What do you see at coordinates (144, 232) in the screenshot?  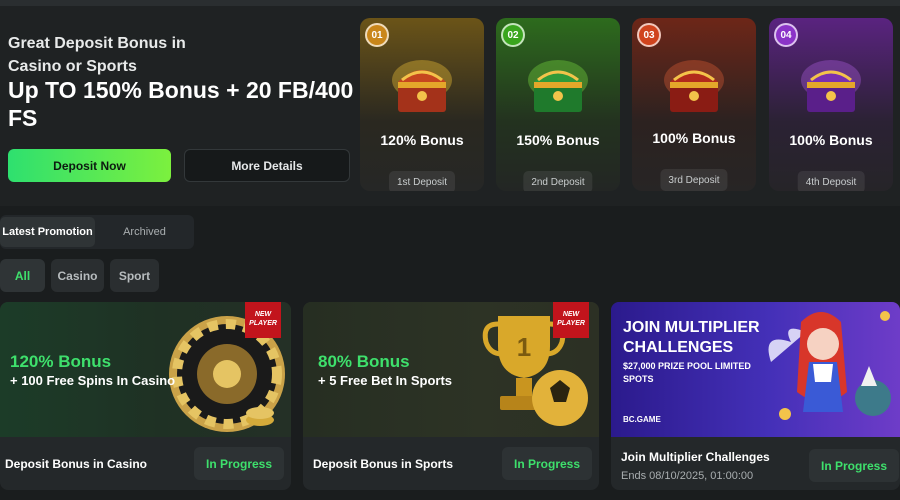 I see `tab-archived: Archived` at bounding box center [144, 232].